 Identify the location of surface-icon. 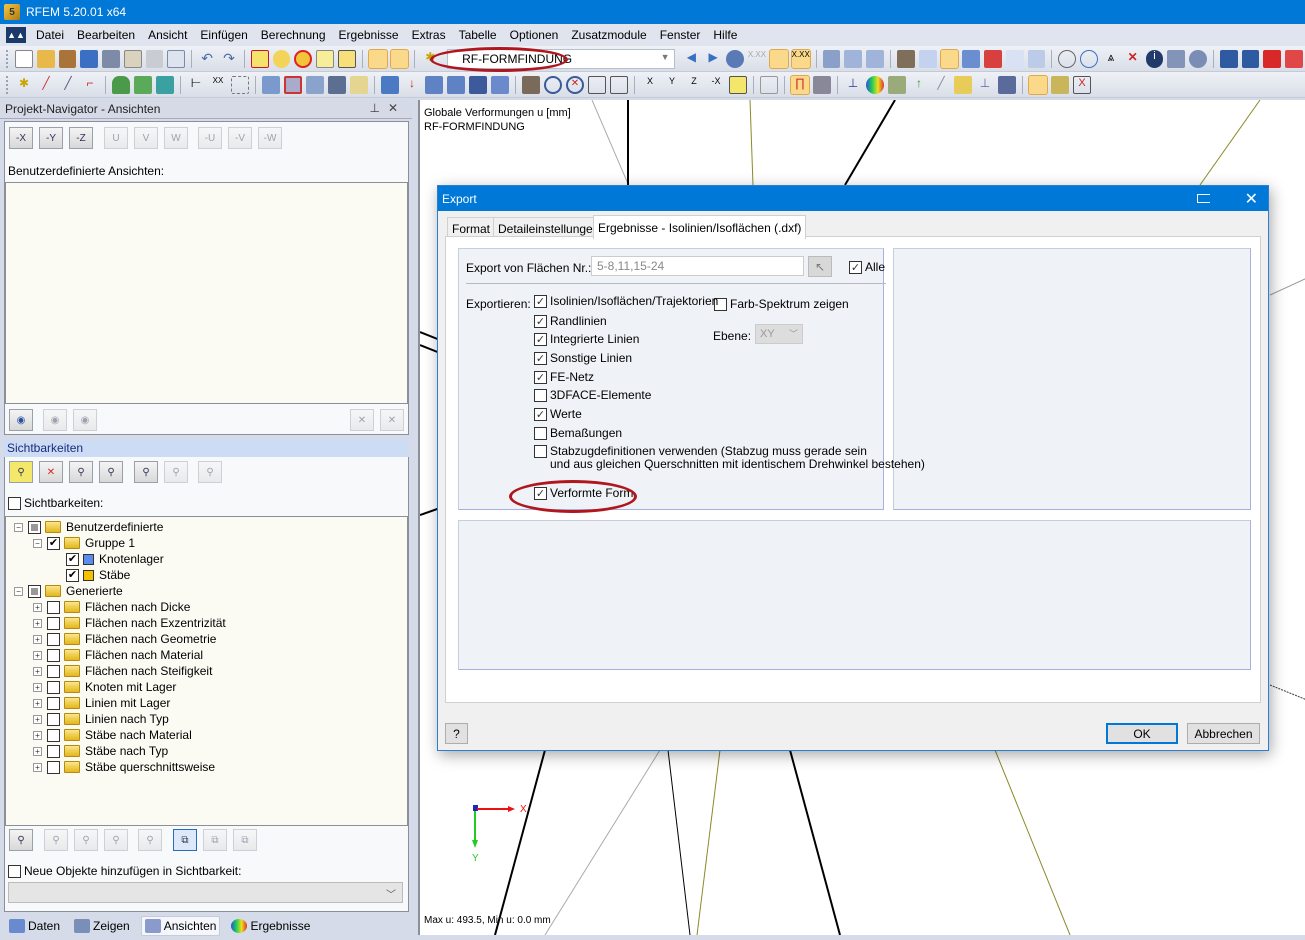
(259, 58).